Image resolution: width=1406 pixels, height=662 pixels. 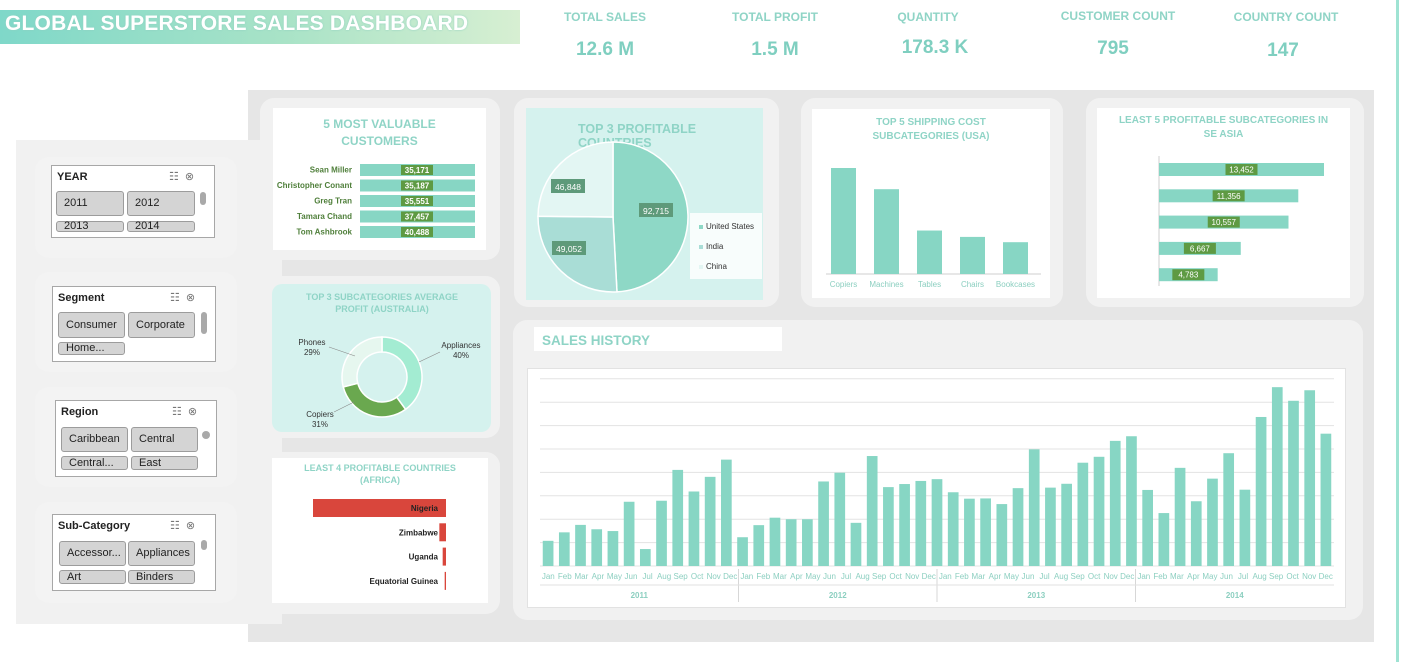 I want to click on dashboard-title: GLOBAL SUPERSTORE SALES DASHBOARD, so click(x=237, y=23).